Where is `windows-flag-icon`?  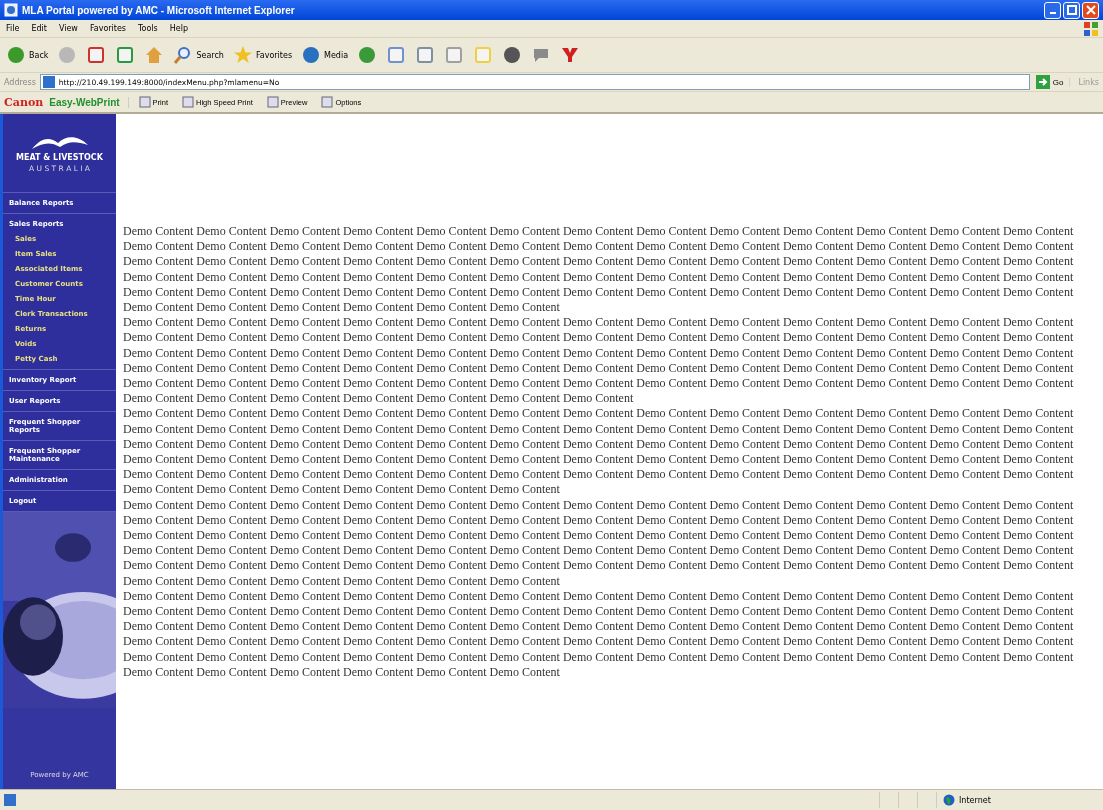 windows-flag-icon is located at coordinates (1091, 28).